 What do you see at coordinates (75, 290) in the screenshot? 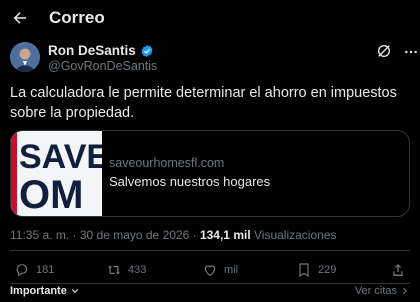
I see `chevron-down-icon` at bounding box center [75, 290].